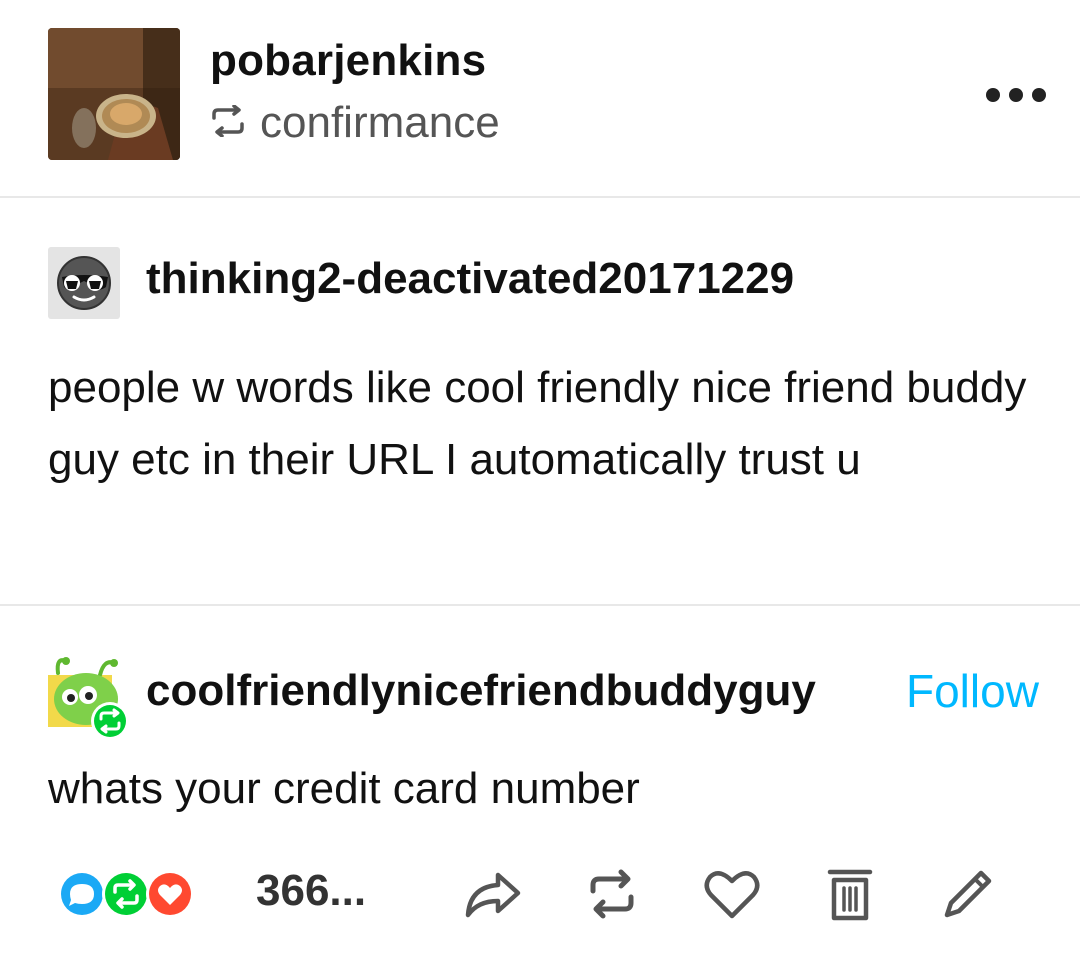  What do you see at coordinates (348, 61) in the screenshot?
I see `blog-username: pobarjenkins` at bounding box center [348, 61].